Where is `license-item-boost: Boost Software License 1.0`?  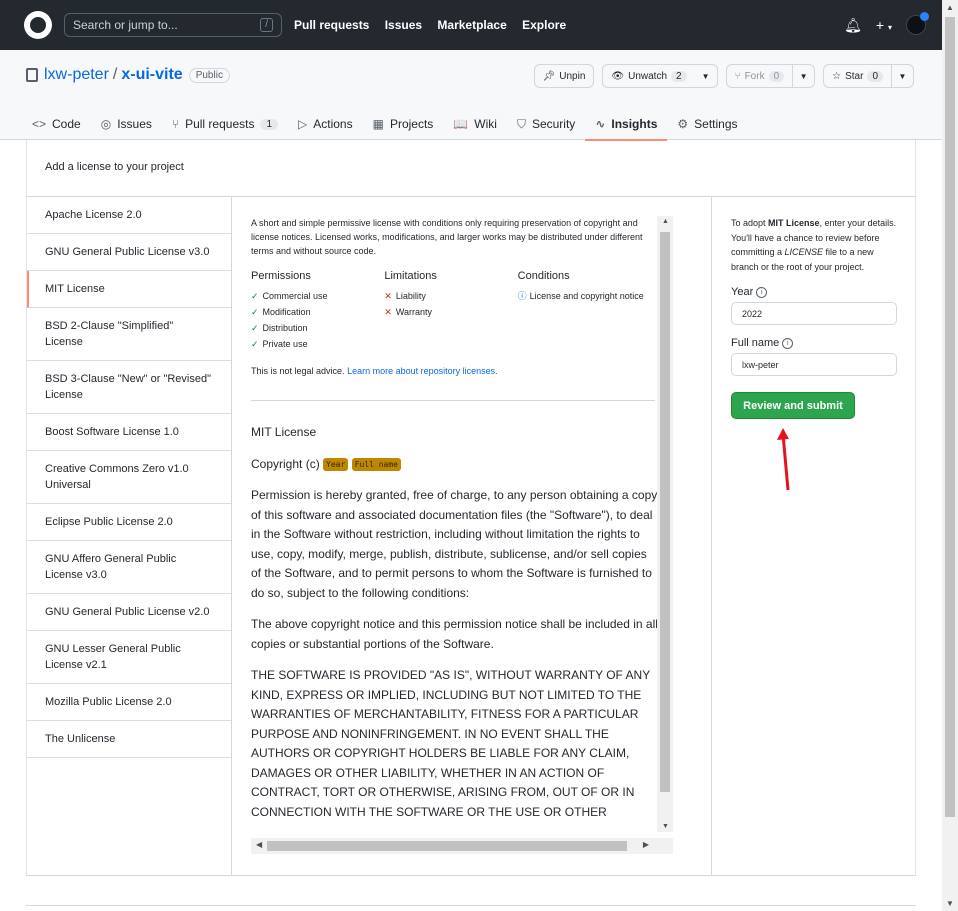 license-item-boost: Boost Software License 1.0 is located at coordinates (129, 432).